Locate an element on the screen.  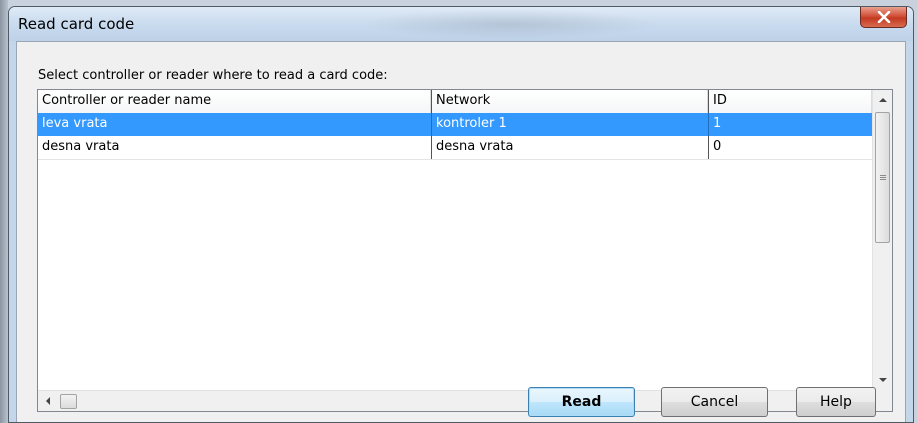
vertical-scroll-thumb is located at coordinates (882, 177).